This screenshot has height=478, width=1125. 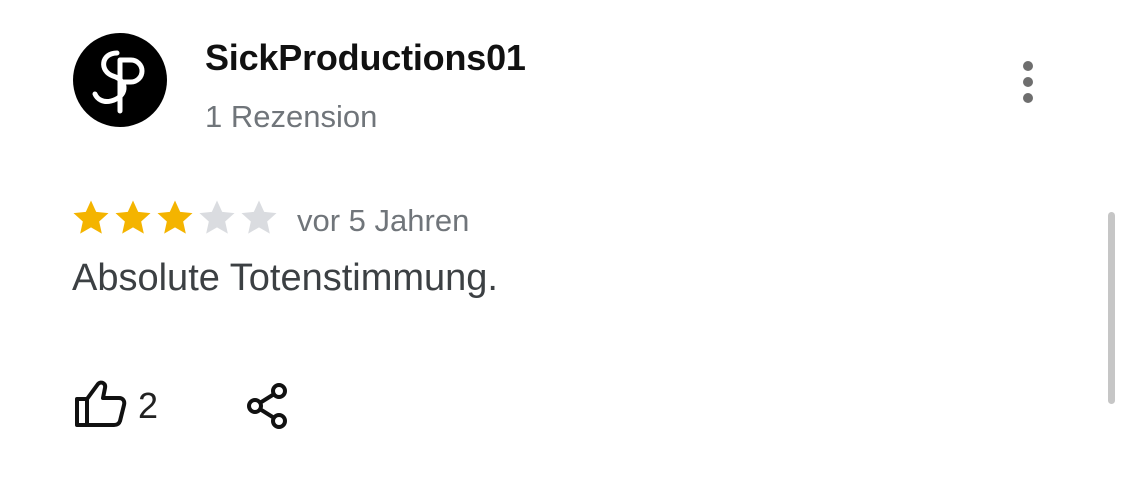 What do you see at coordinates (383, 220) in the screenshot?
I see `review-date: vor 5 Jahren` at bounding box center [383, 220].